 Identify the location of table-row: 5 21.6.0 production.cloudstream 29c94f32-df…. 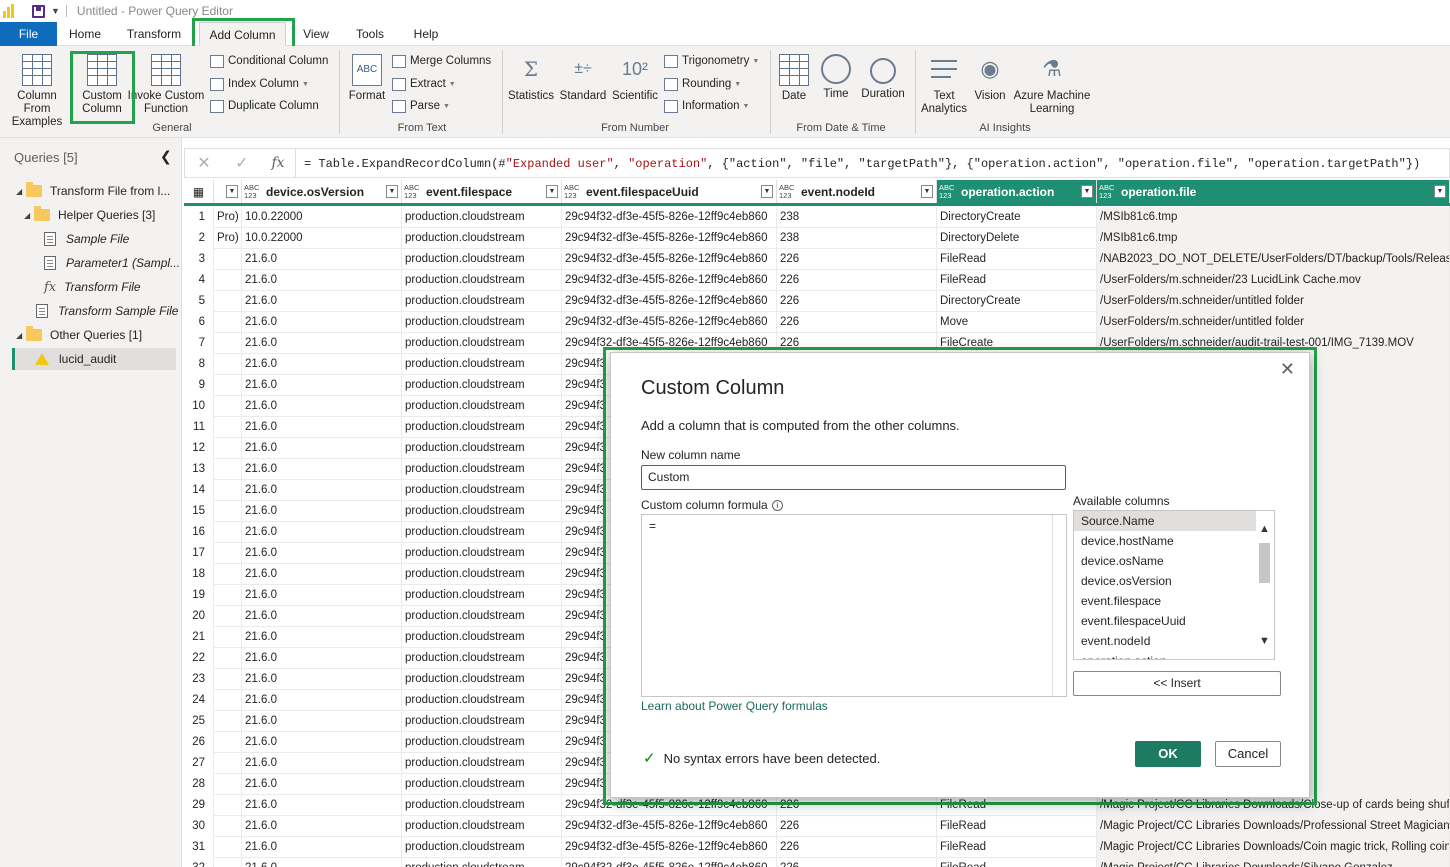
(817, 301).